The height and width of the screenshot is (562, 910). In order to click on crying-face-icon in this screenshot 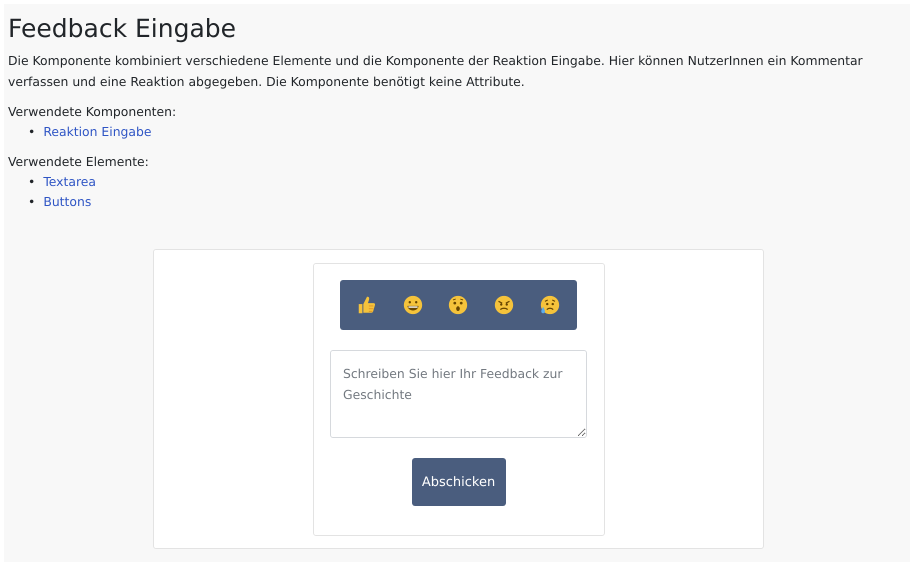, I will do `click(550, 305)`.